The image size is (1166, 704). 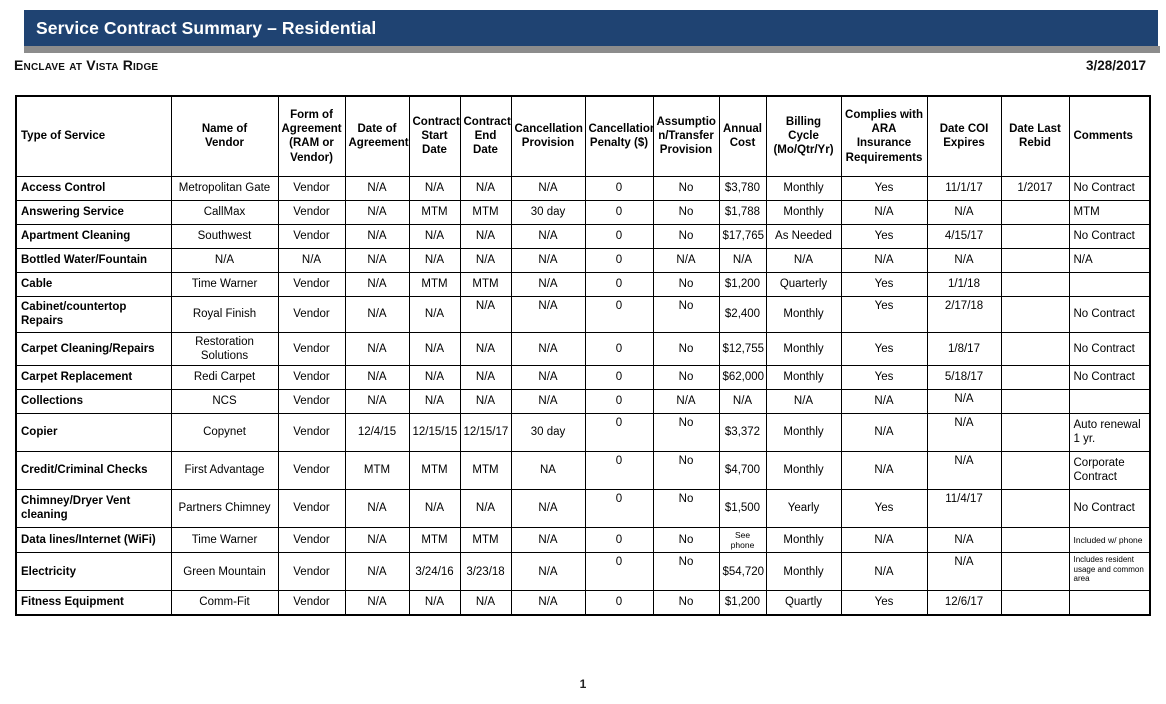 What do you see at coordinates (224, 401) in the screenshot?
I see `cell-name-of-vendor: NCS` at bounding box center [224, 401].